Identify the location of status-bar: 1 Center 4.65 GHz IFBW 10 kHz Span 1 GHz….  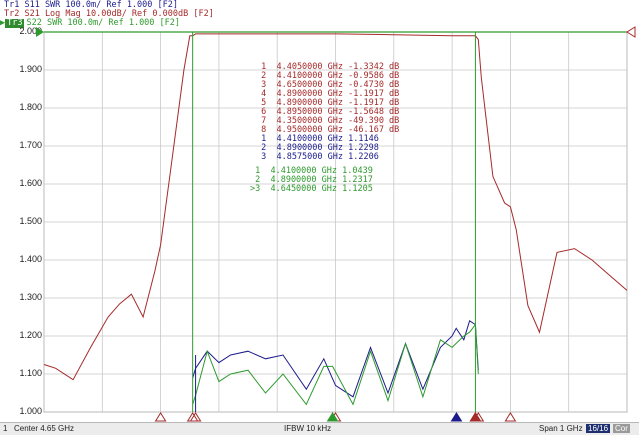
(319, 428).